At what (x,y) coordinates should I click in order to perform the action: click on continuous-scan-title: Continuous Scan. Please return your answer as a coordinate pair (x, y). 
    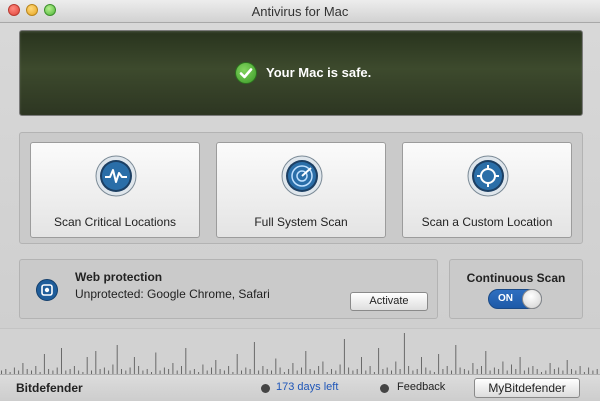
    Looking at the image, I should click on (516, 278).